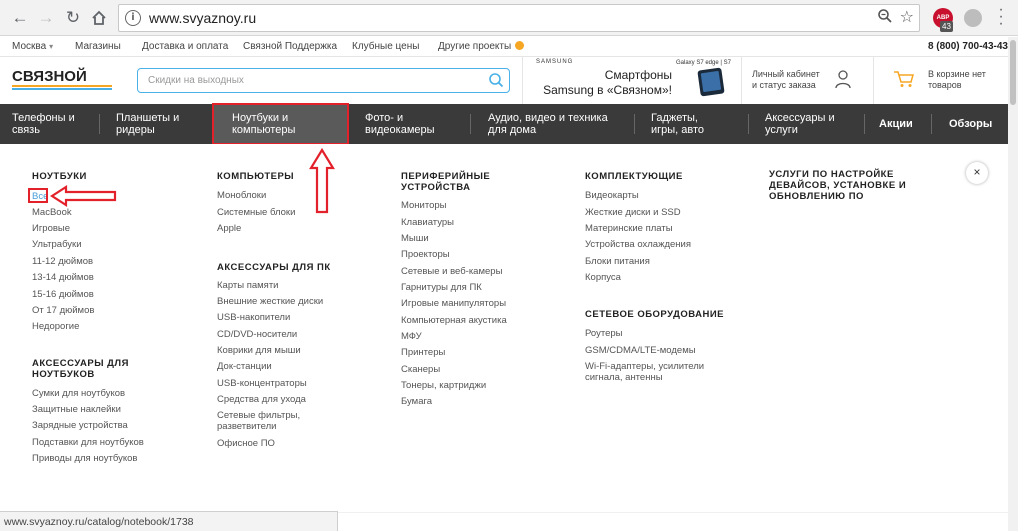 The width and height of the screenshot is (1018, 531). What do you see at coordinates (246, 443) in the screenshot?
I see `menu-link: Офисное ПО` at bounding box center [246, 443].